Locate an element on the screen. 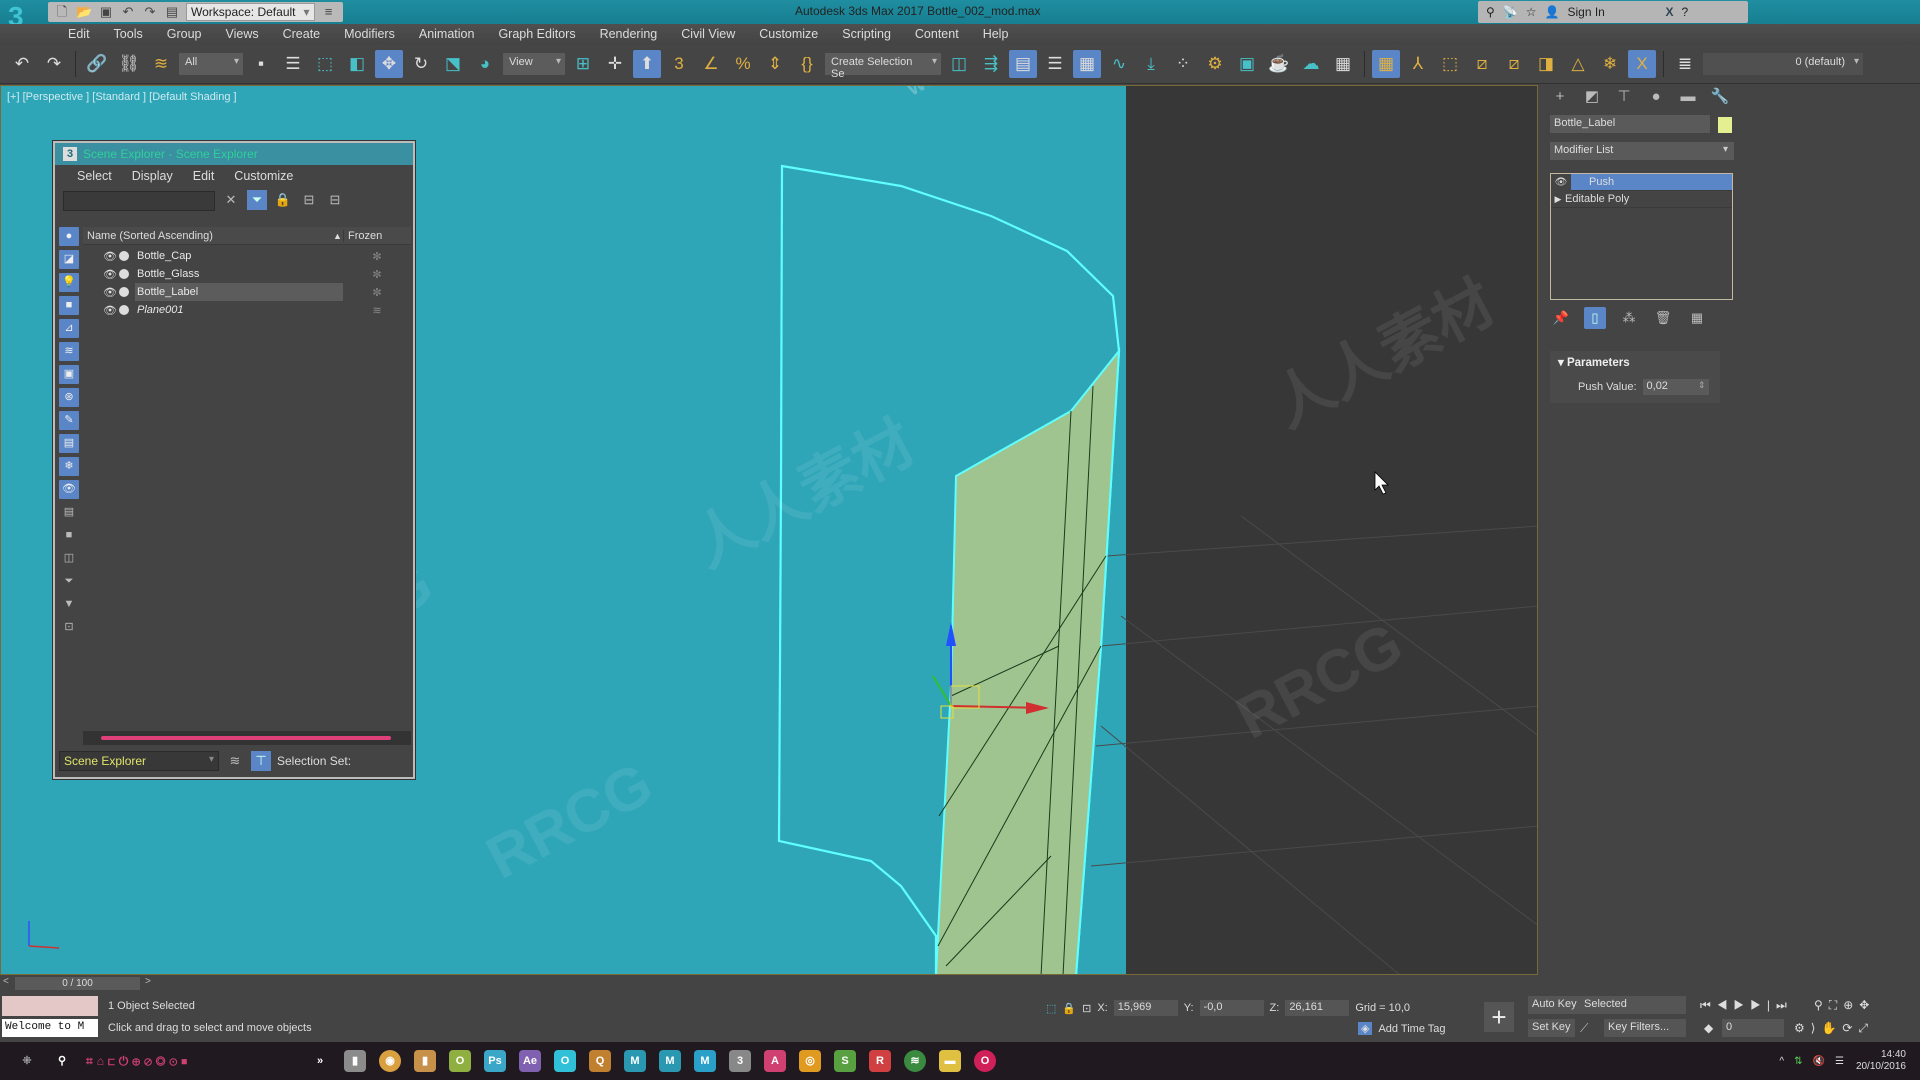  menu-scripting: Scripting is located at coordinates (866, 34).